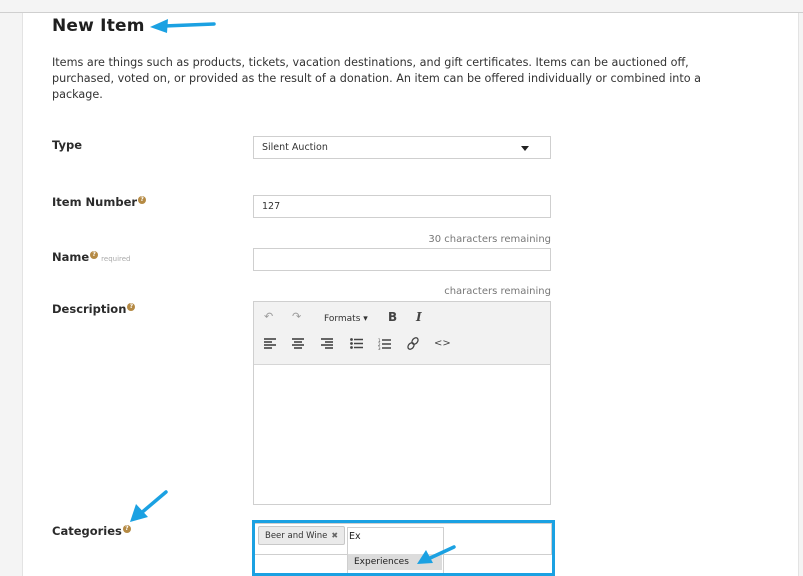  Describe the element at coordinates (149, 506) in the screenshot. I see `annotation-arrow-categories` at that location.